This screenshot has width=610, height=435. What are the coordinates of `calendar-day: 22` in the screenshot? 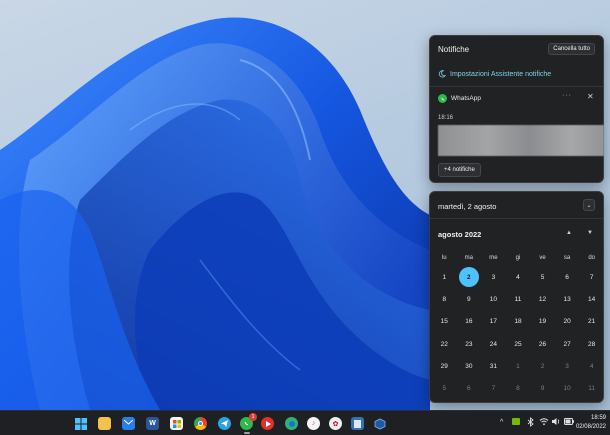 It's located at (444, 344).